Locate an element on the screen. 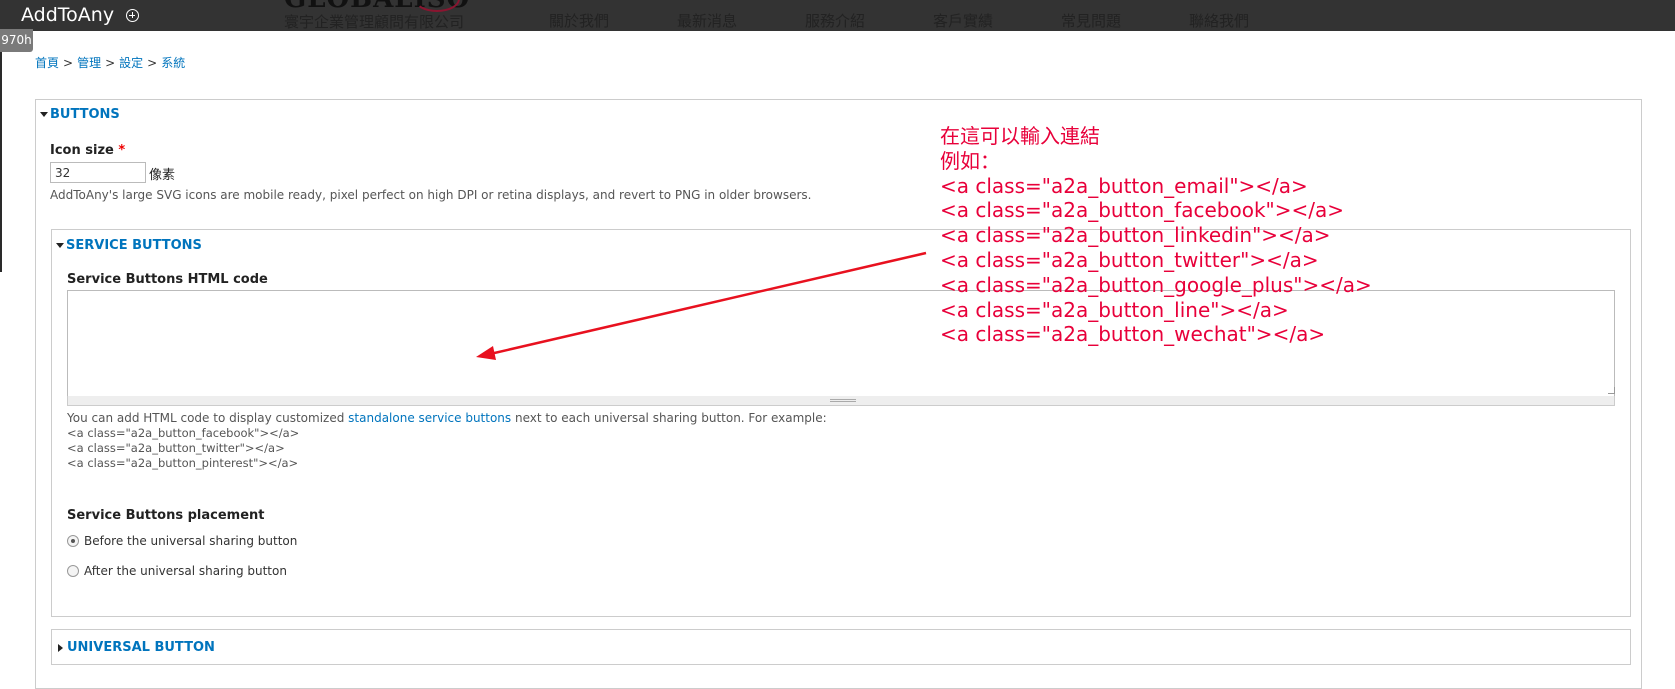  annotation-arrow-line is located at coordinates (708, 303).